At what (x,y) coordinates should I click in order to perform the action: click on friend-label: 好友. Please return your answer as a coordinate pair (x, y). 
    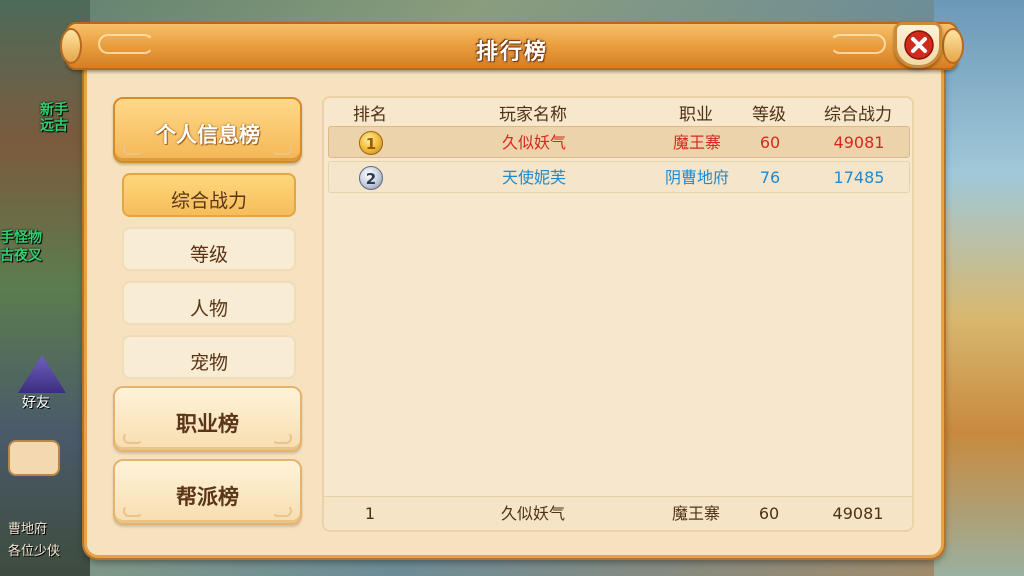
    Looking at the image, I should click on (36, 403).